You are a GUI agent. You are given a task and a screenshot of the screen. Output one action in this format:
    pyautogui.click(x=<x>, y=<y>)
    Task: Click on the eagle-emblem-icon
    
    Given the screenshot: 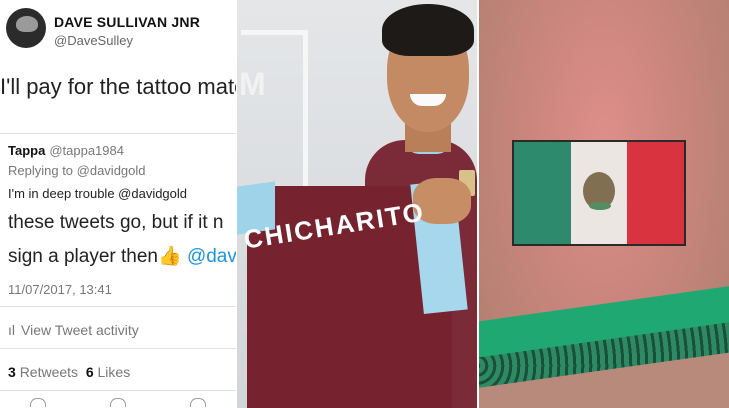 What is the action you would take?
    pyautogui.click(x=598, y=191)
    